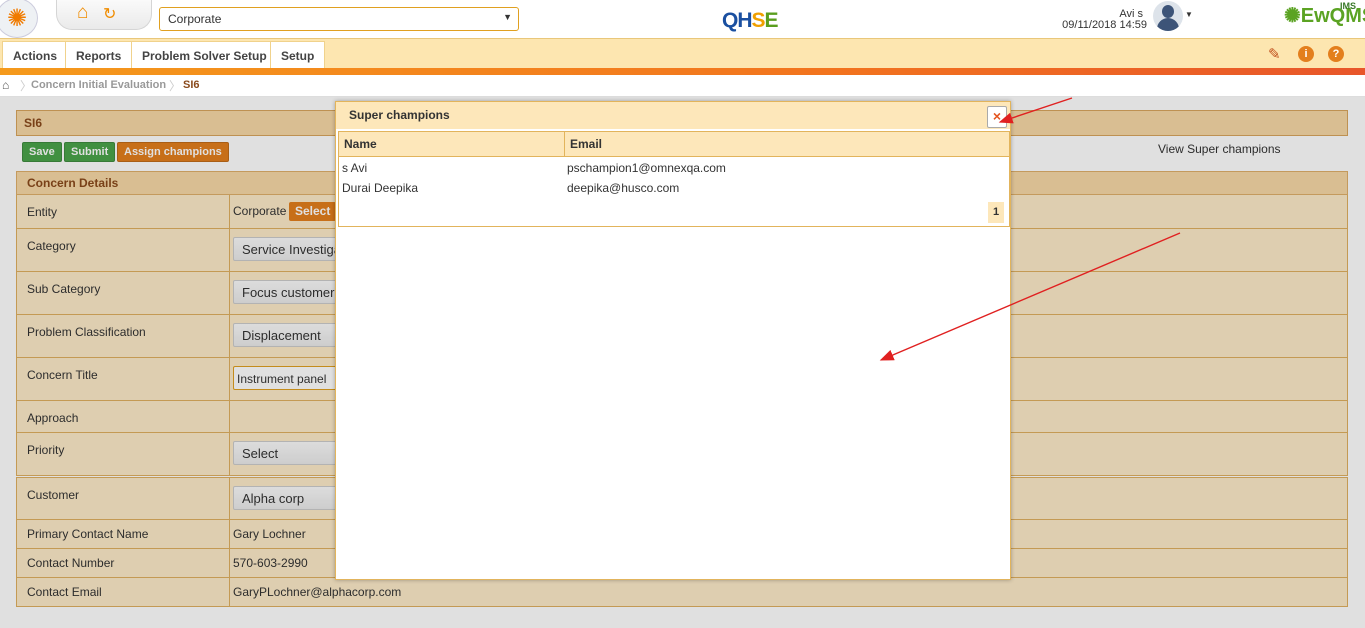  What do you see at coordinates (1306, 54) in the screenshot?
I see `info-icon: i` at bounding box center [1306, 54].